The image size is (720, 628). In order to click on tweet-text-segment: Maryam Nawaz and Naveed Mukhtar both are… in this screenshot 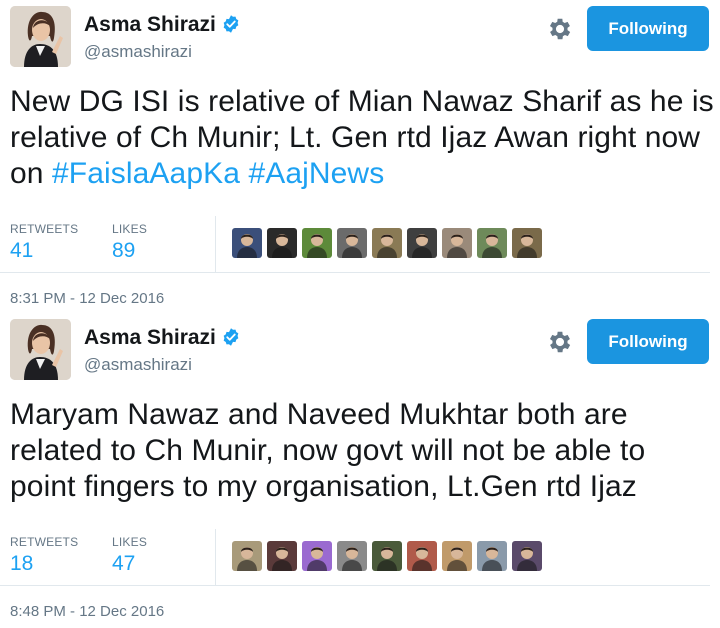, I will do `click(328, 450)`.